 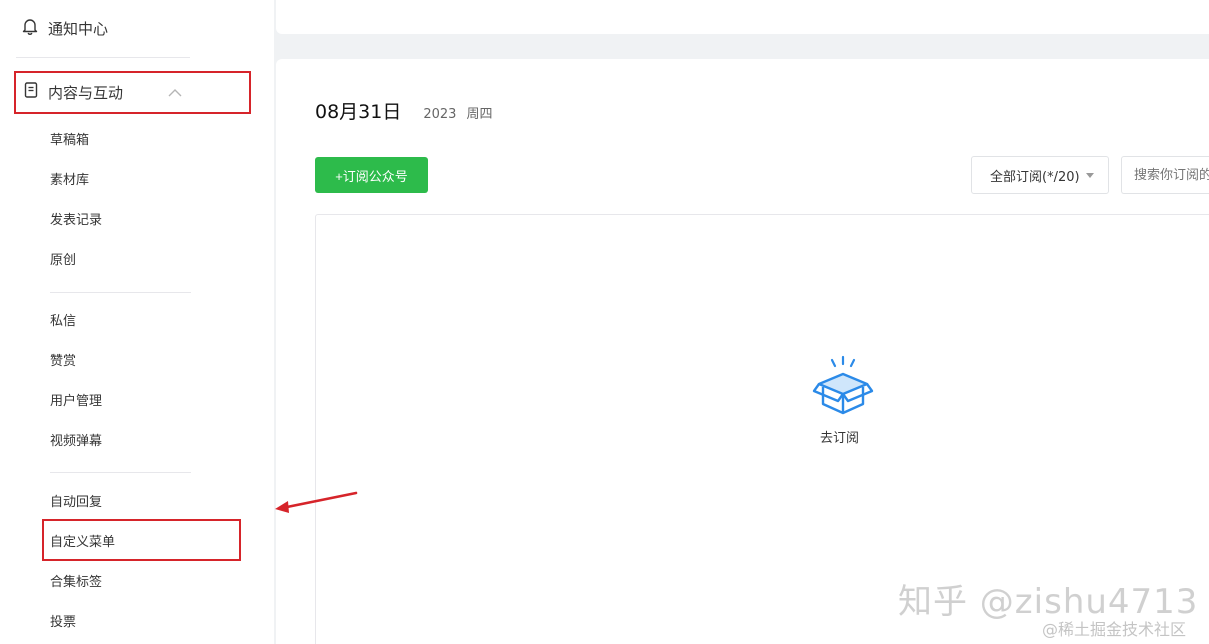 I want to click on date-label: 08月31日, so click(x=358, y=112).